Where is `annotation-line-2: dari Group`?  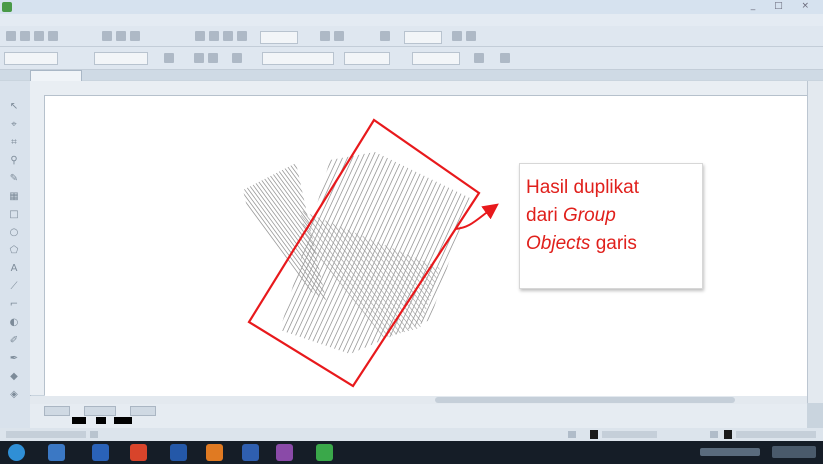 annotation-line-2: dari Group is located at coordinates (612, 216).